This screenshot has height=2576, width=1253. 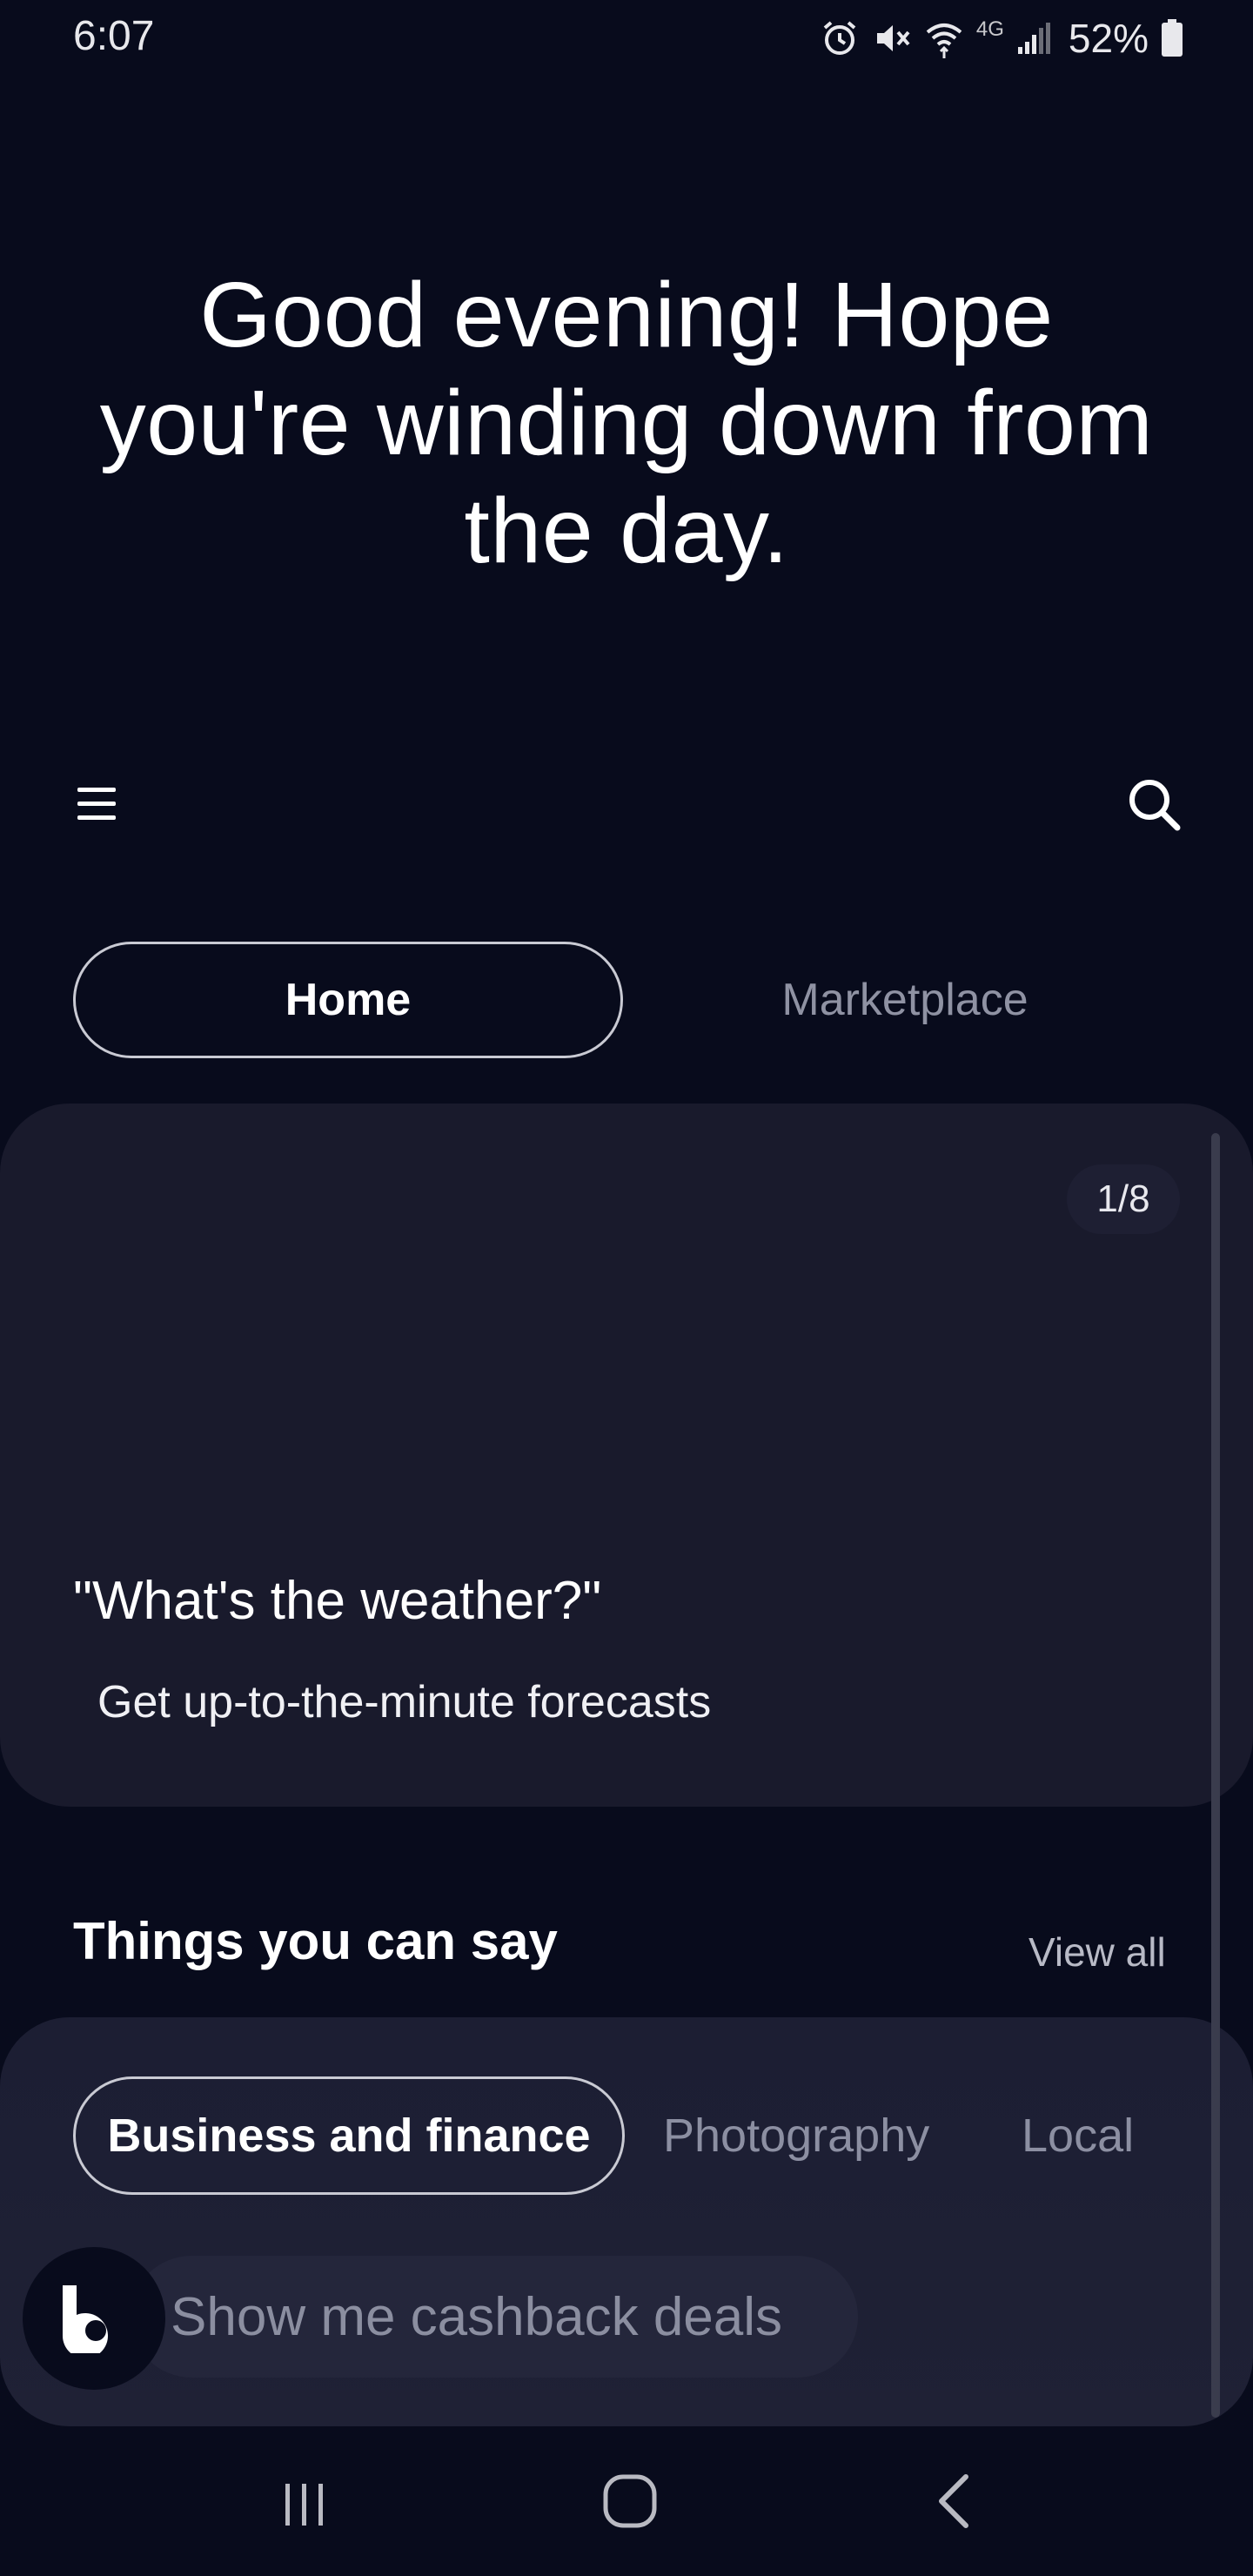 I want to click on tab-home: Home, so click(x=348, y=1000).